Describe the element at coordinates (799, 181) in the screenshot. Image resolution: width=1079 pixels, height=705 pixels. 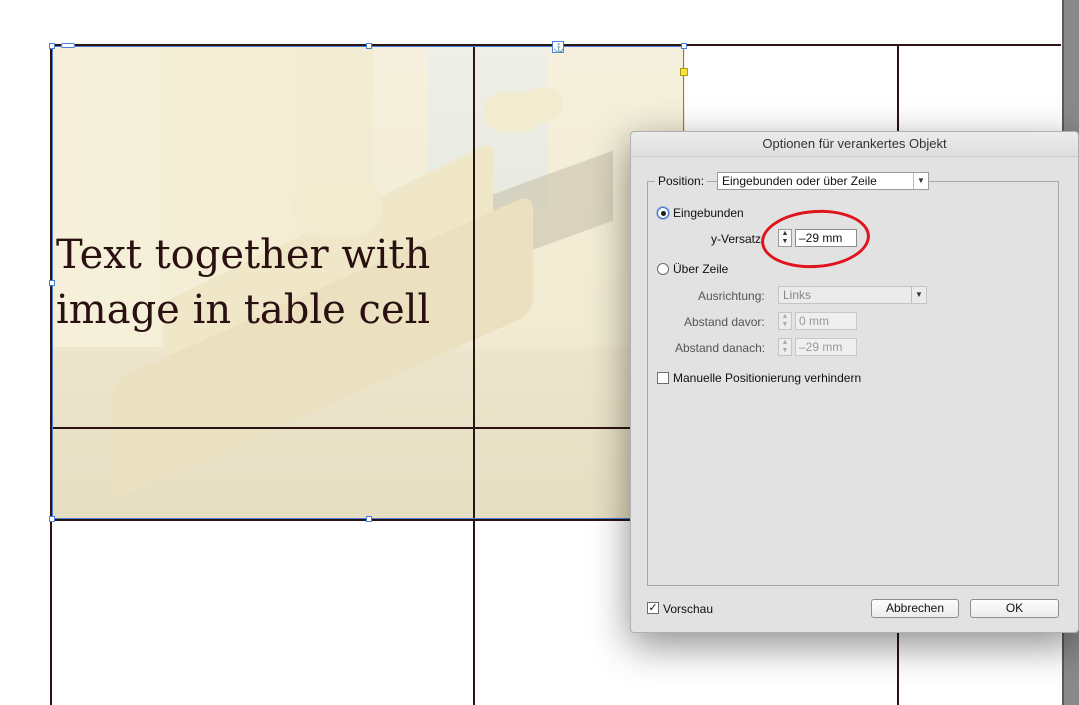
I see `position-select-value: Eingebunden oder über Zeile` at that location.